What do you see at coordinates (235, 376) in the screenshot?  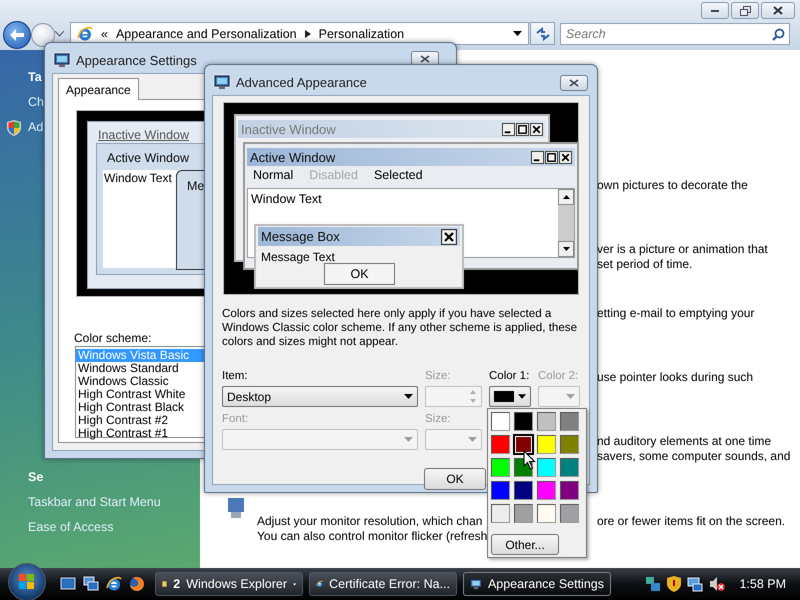 I see `field-label: Item:` at bounding box center [235, 376].